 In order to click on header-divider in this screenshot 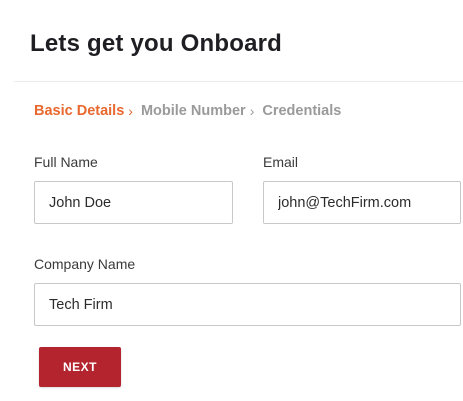, I will do `click(238, 81)`.